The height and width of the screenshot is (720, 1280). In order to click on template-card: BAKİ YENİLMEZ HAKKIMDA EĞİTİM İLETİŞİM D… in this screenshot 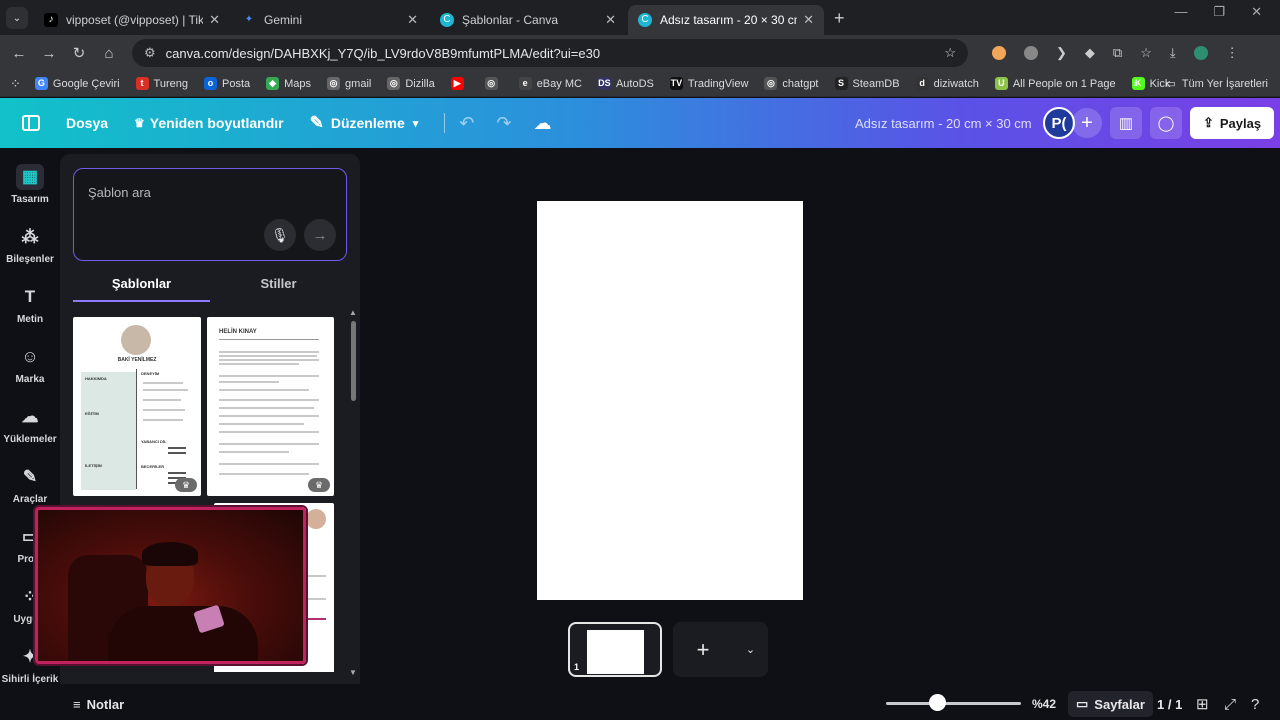, I will do `click(137, 406)`.